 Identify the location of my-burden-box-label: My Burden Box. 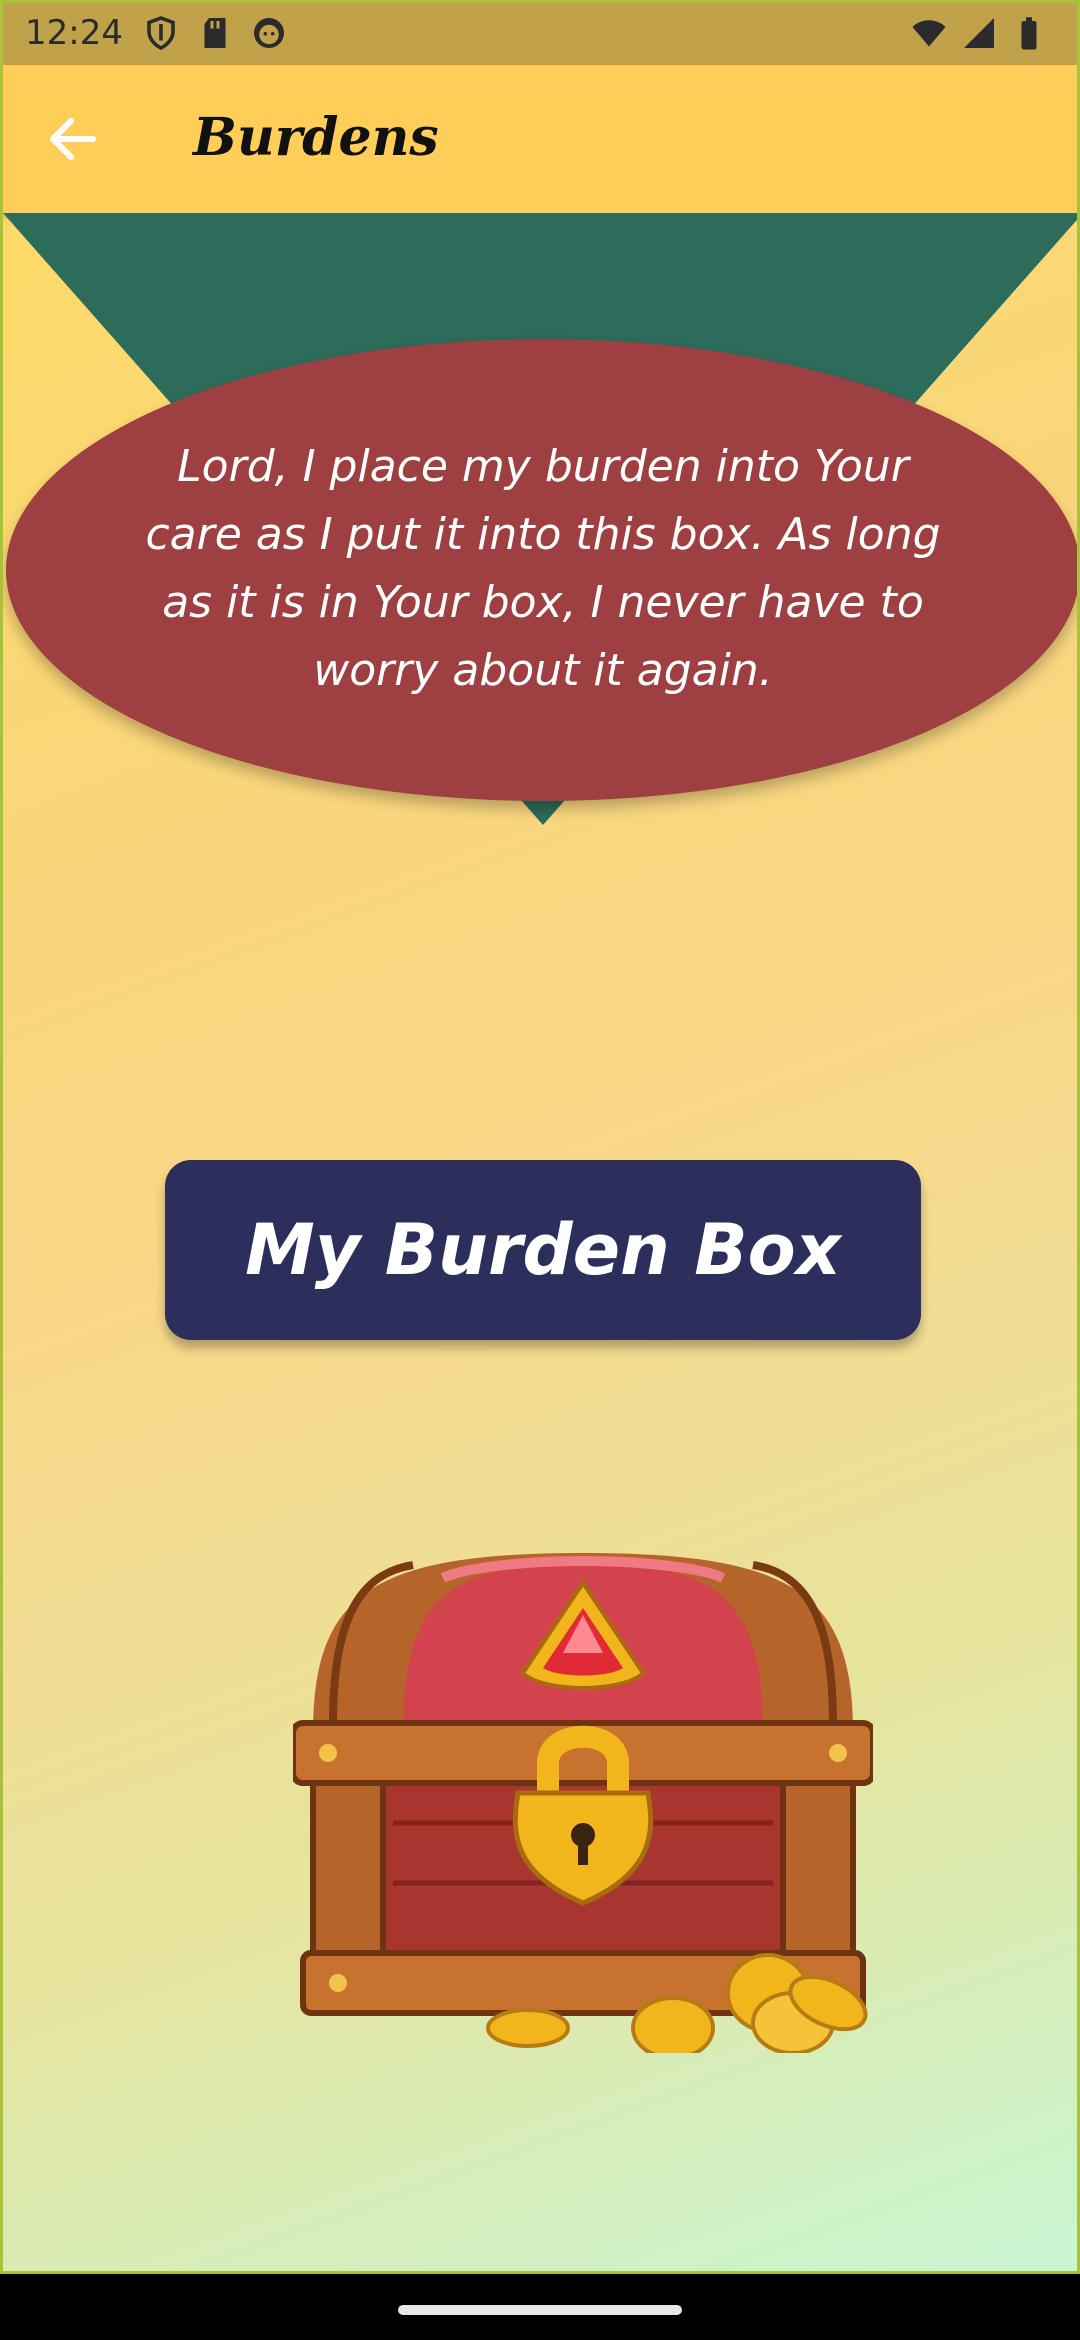
(543, 1250).